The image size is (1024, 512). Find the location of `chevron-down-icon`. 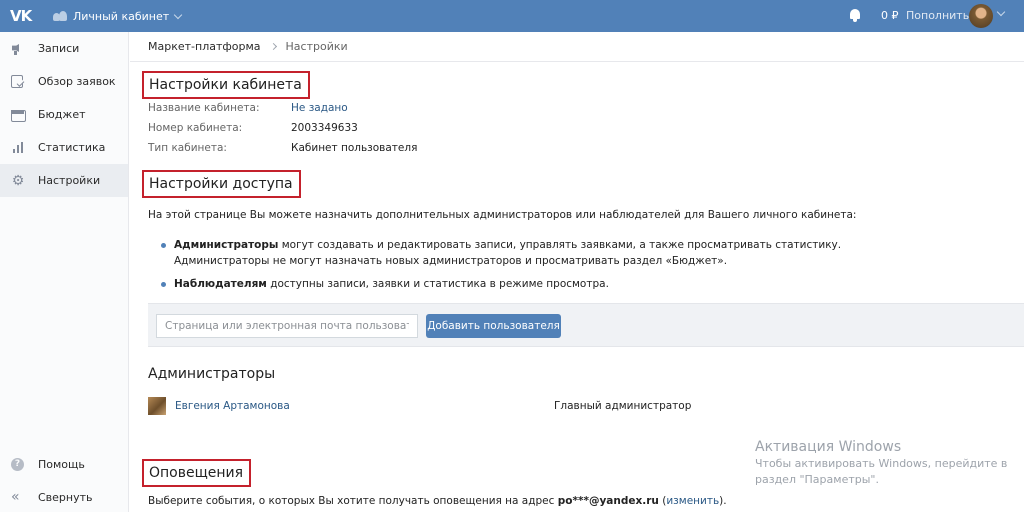

chevron-down-icon is located at coordinates (178, 14).